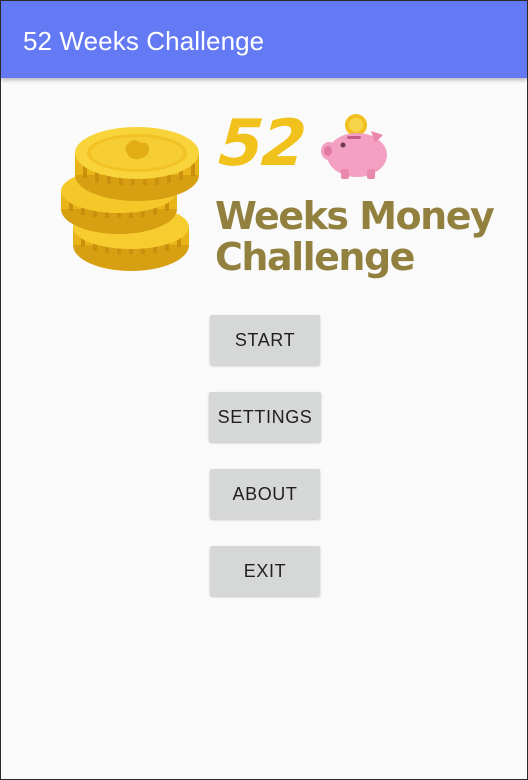 Image resolution: width=528 pixels, height=780 pixels. I want to click on logo-number: 52, so click(261, 144).